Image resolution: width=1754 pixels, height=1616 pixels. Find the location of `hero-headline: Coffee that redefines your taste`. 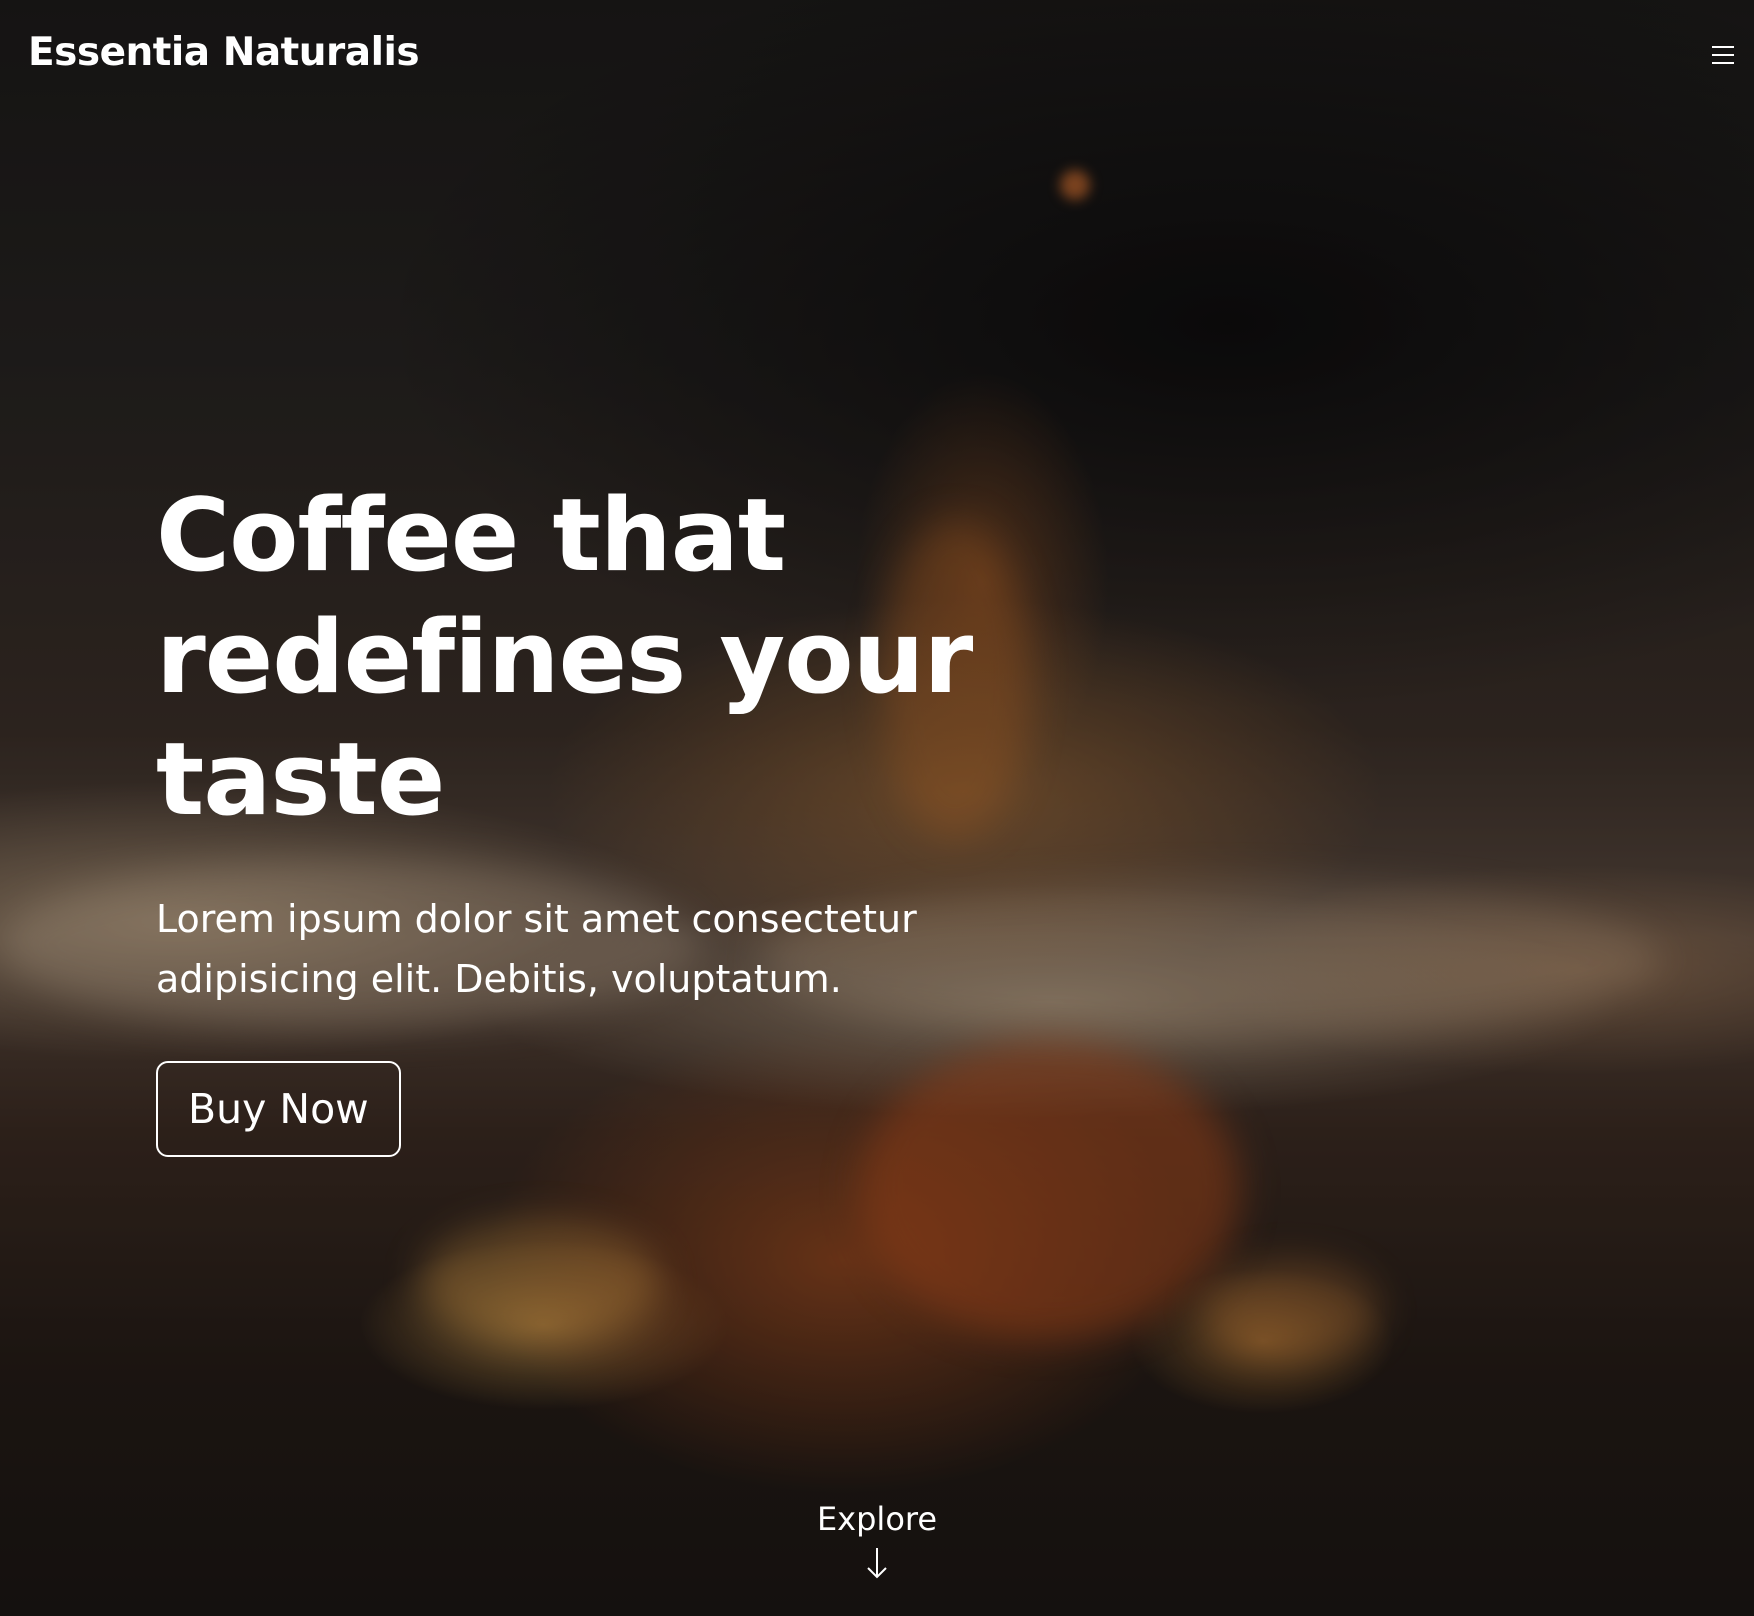

hero-headline: Coffee that redefines your taste is located at coordinates (564, 657).